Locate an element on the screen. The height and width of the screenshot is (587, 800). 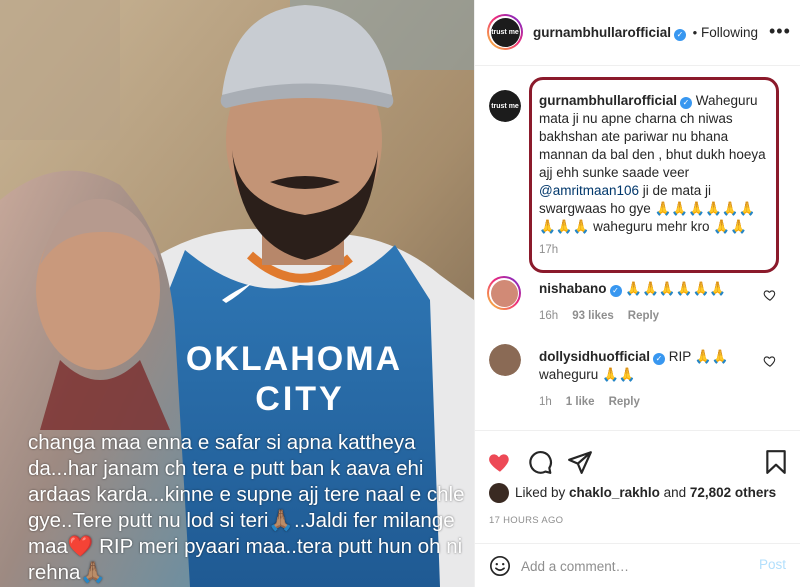
header-avatar: trust me is located at coordinates (505, 32).